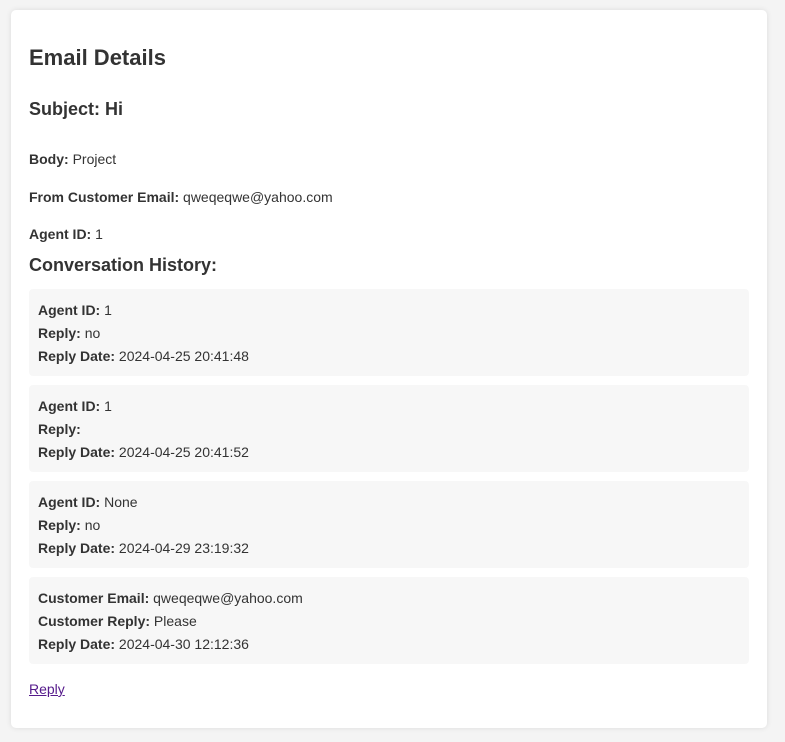 Image resolution: width=785 pixels, height=742 pixels. What do you see at coordinates (181, 197) in the screenshot?
I see `from-email-field: From Customer Email: qweqeqwe@yahoo.com` at bounding box center [181, 197].